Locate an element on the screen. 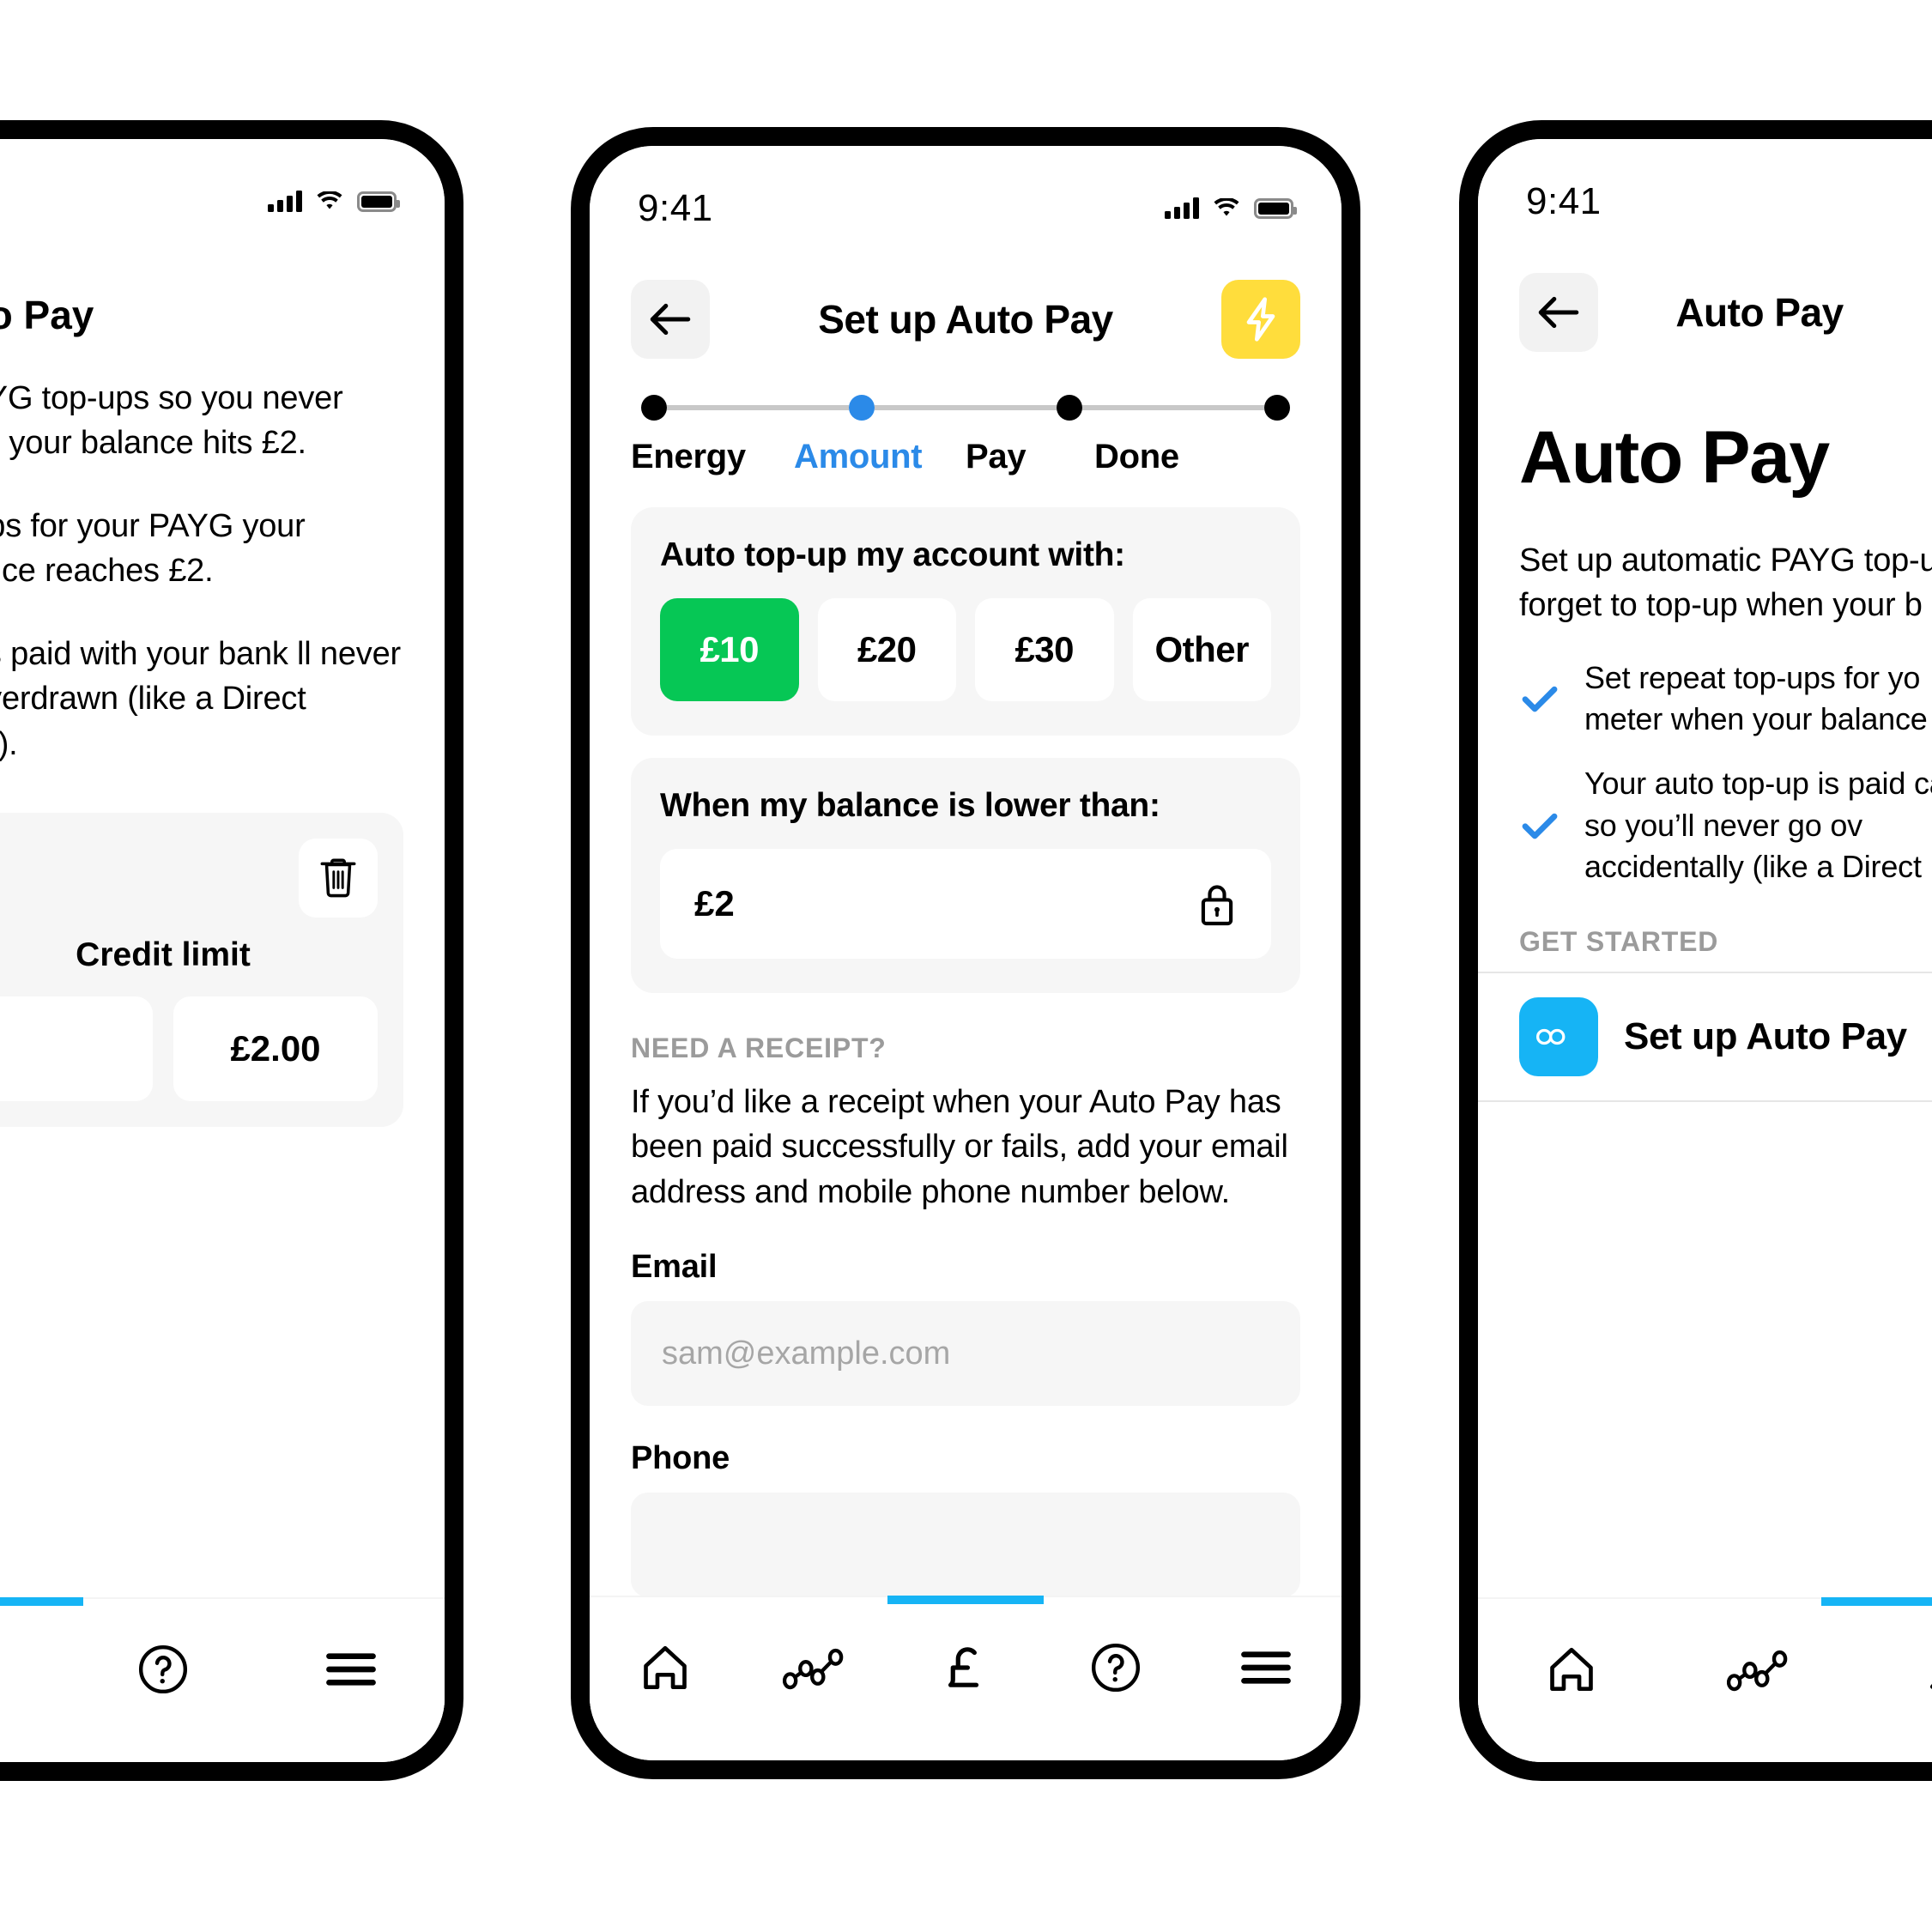 This screenshot has height=1932, width=1932. credit-limit-field-left is located at coordinates (76, 1049).